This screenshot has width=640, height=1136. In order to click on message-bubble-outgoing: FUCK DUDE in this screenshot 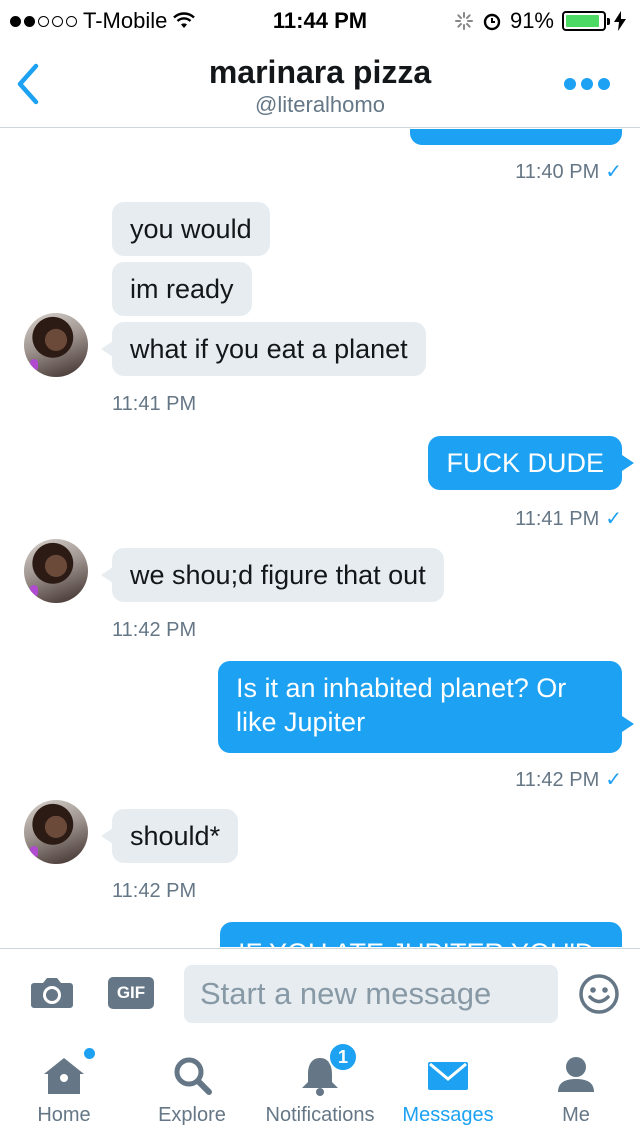, I will do `click(525, 463)`.